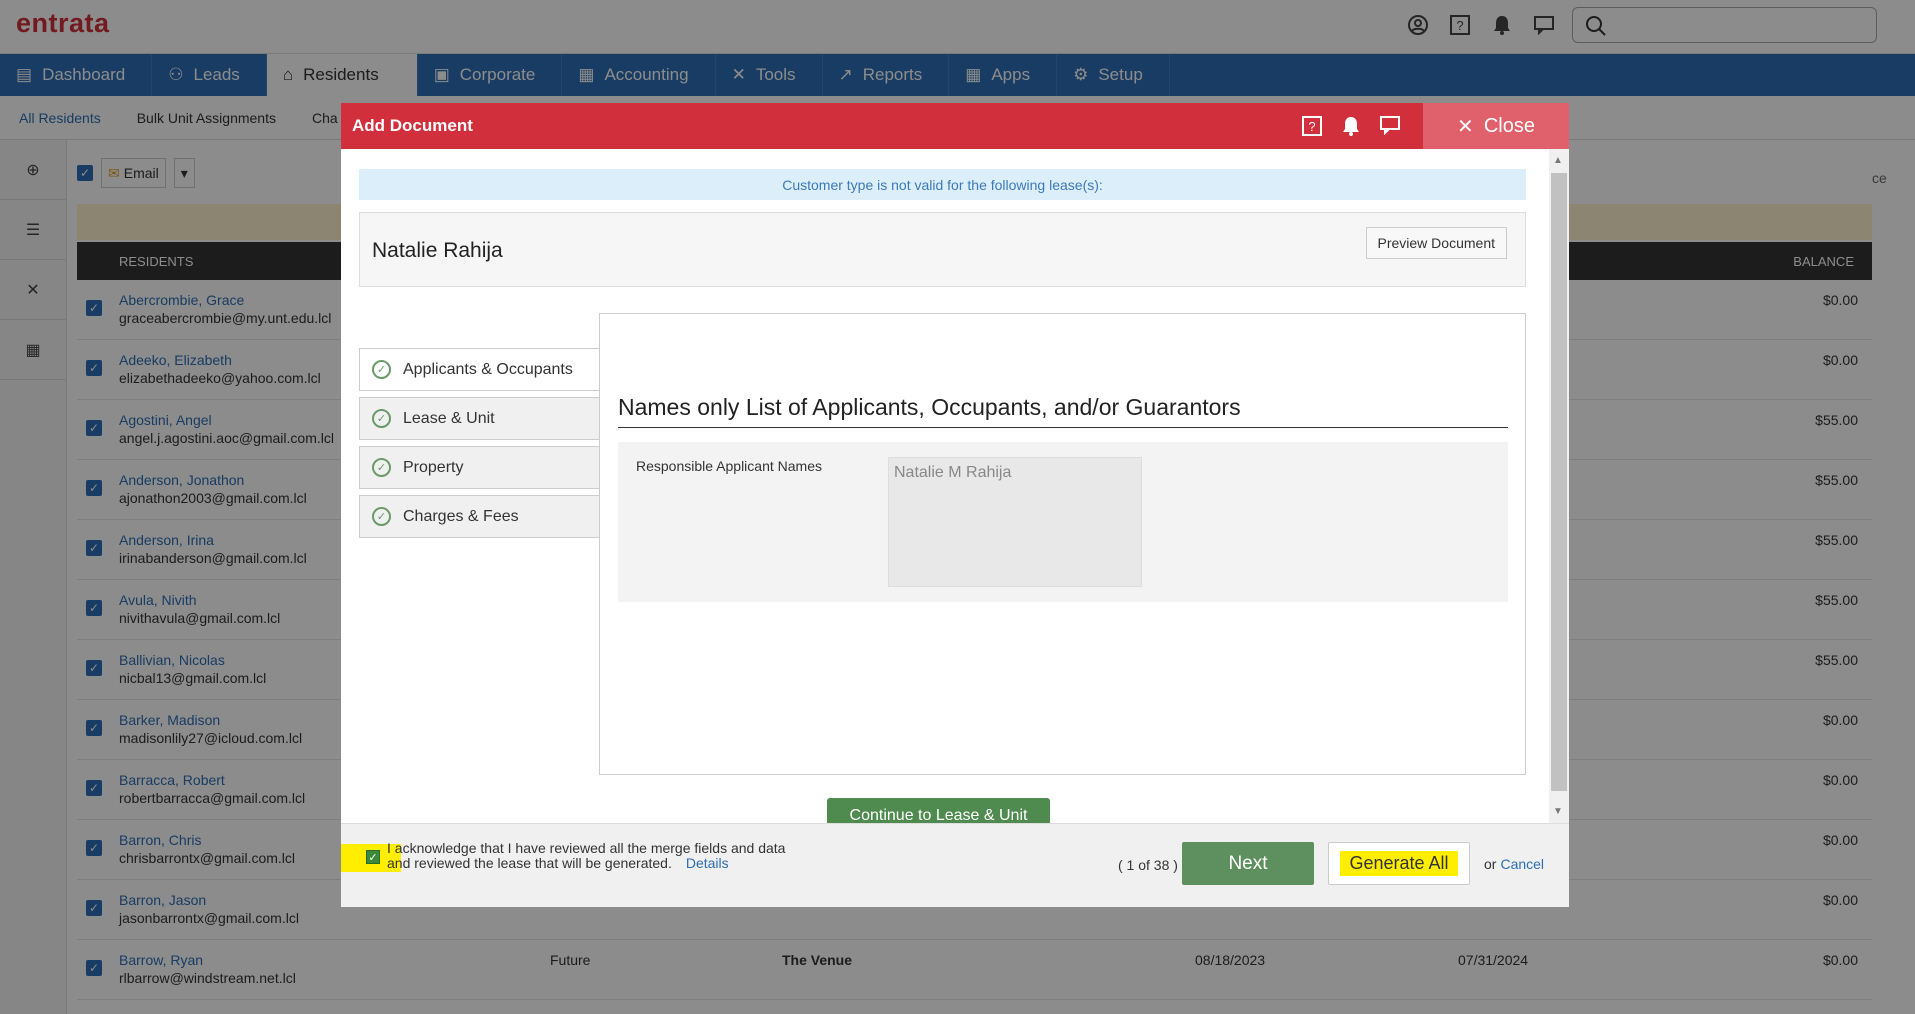 The image size is (1915, 1014). I want to click on modal-title: Add Document, so click(412, 125).